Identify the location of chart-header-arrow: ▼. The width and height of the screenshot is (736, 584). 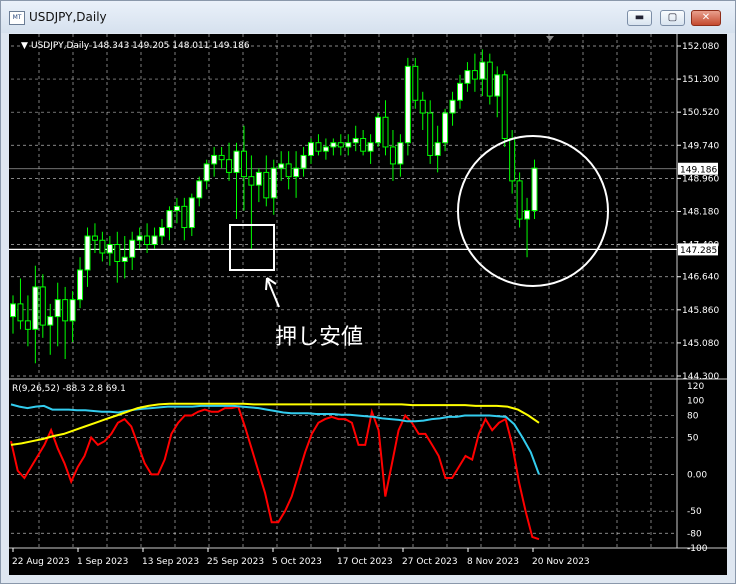
(24, 46).